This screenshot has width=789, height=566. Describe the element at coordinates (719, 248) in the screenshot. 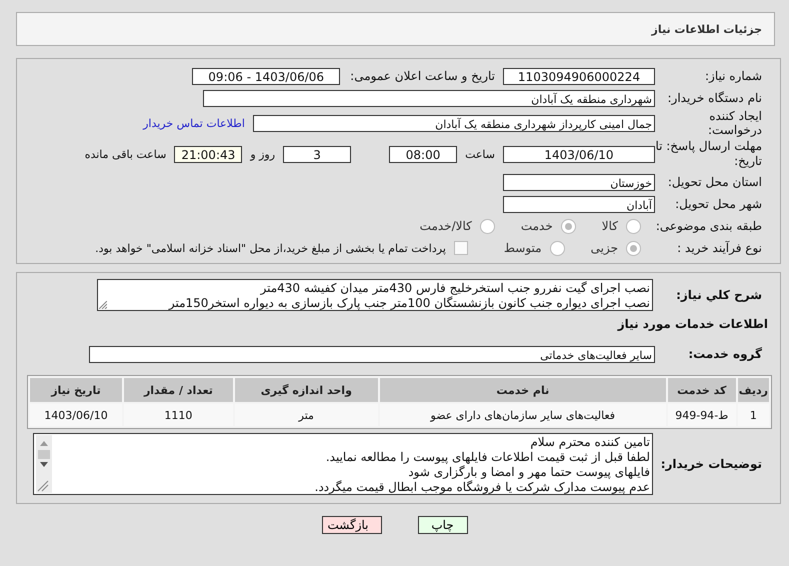

I see `field-label: نوع فرآیند خرید :` at that location.